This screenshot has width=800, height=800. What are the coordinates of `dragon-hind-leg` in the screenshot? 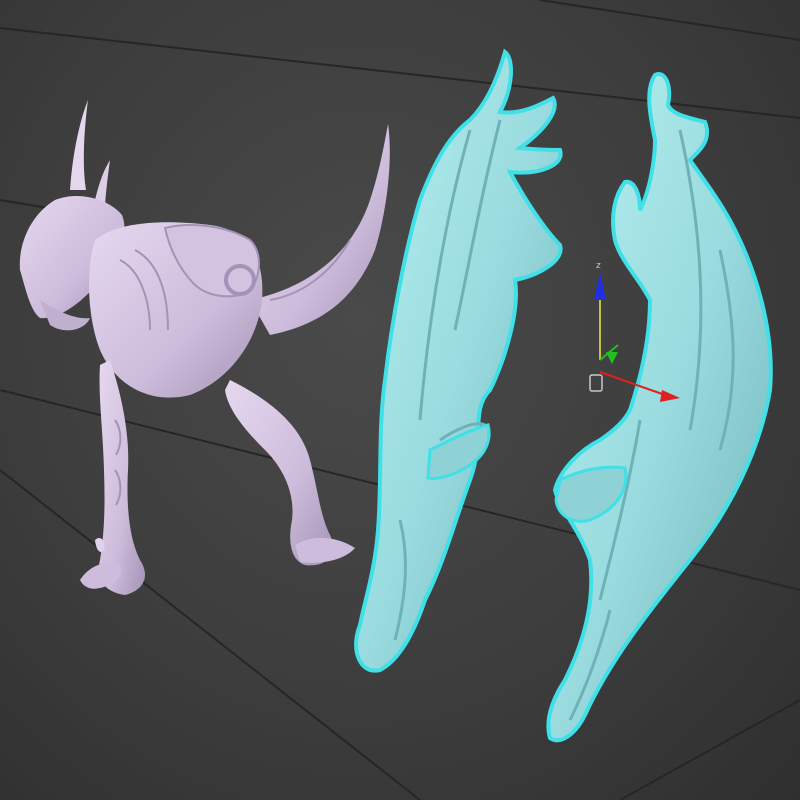 It's located at (279, 473).